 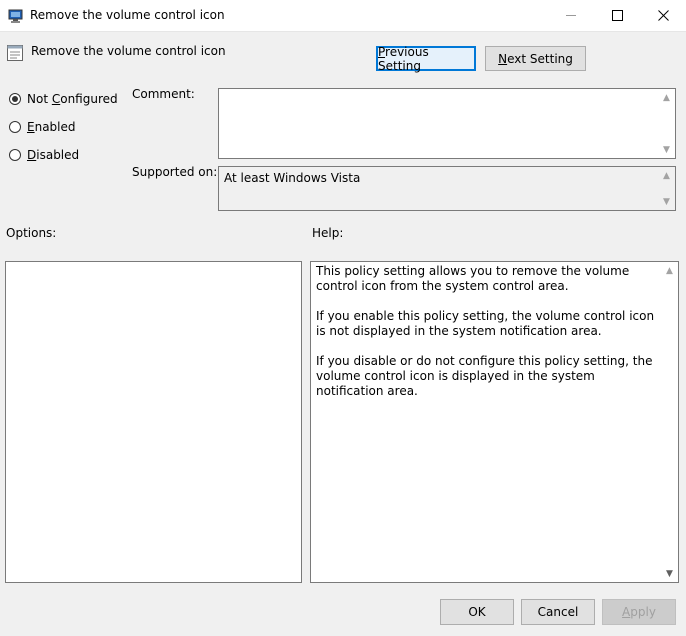 I want to click on supported-on-value: At least Windows Vista, so click(x=292, y=178).